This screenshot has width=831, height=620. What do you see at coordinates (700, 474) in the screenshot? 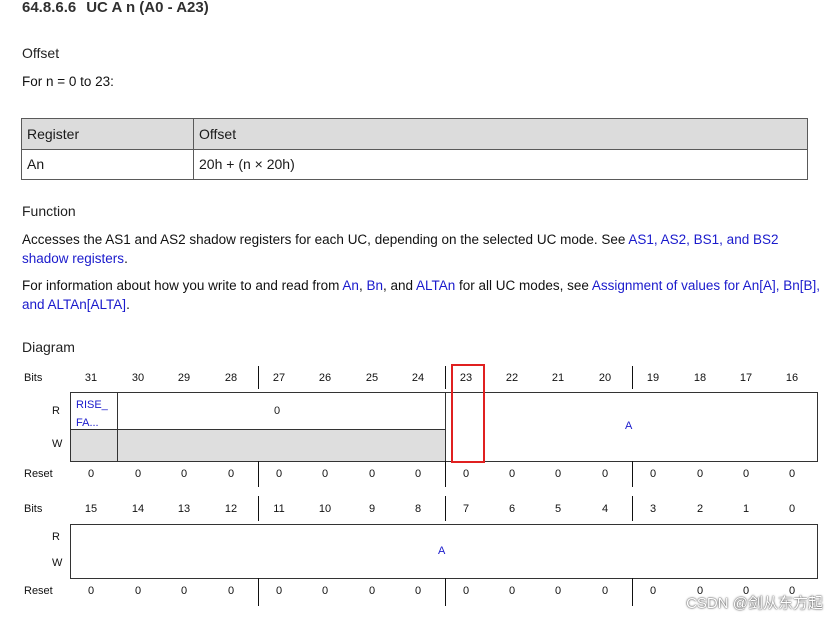
I see `reset-value-upper-13: 0` at bounding box center [700, 474].